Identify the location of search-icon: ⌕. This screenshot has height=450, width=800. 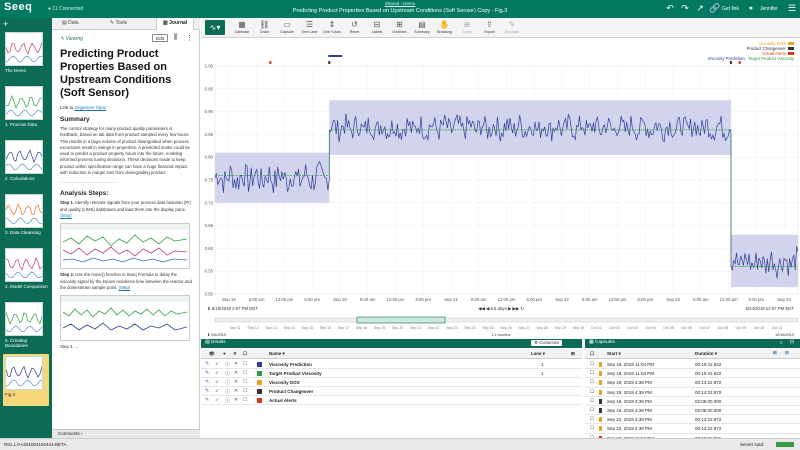
(781, 343).